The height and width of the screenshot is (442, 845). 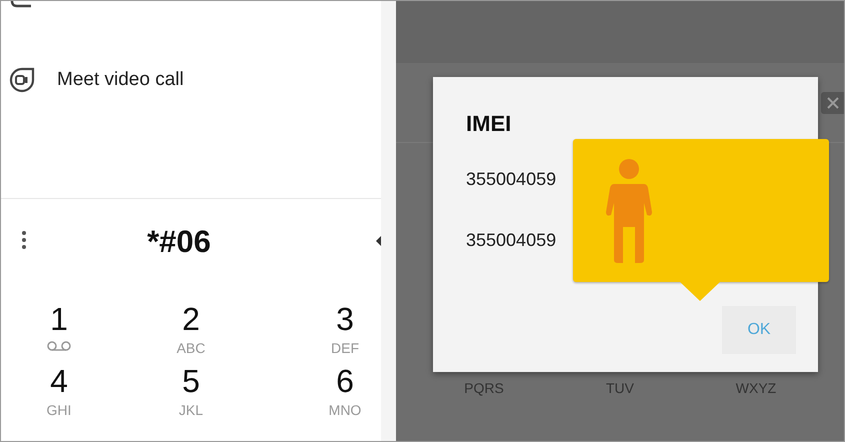 I want to click on voicemail-icon, so click(x=59, y=346).